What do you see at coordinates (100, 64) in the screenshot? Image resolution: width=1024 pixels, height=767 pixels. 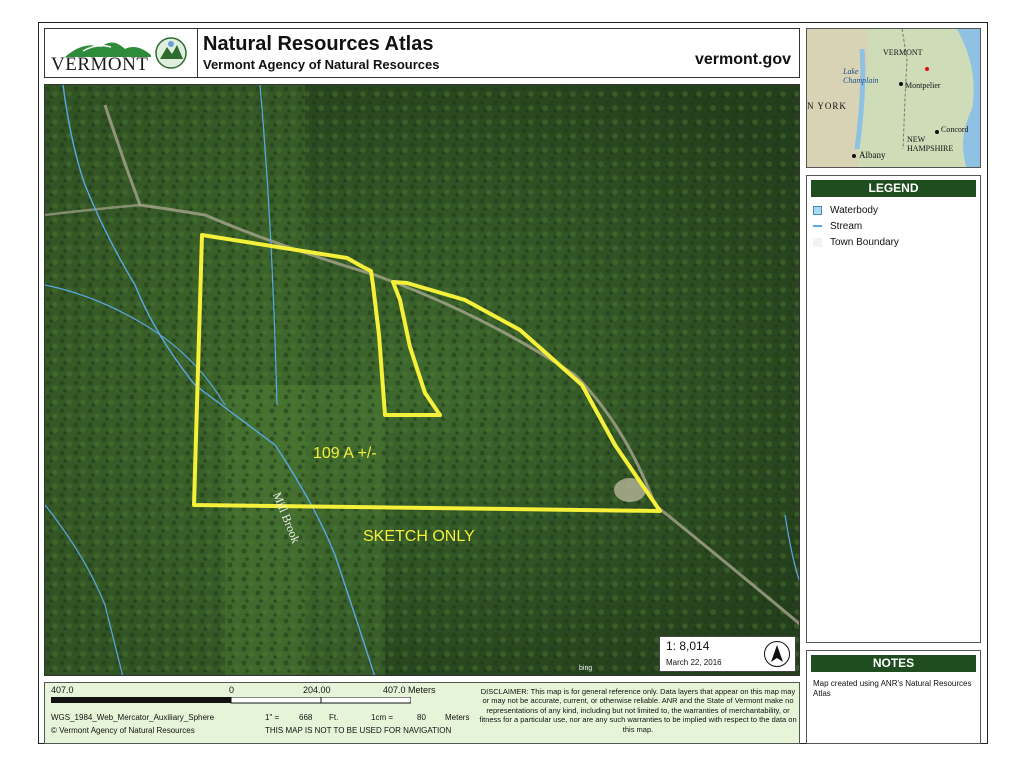 I see `vermont-logo-text: VERMONT` at bounding box center [100, 64].